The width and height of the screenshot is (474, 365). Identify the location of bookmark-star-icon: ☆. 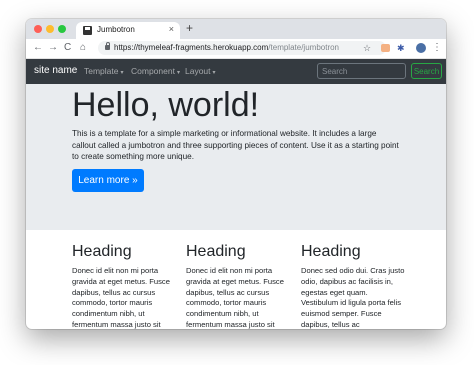
(367, 48).